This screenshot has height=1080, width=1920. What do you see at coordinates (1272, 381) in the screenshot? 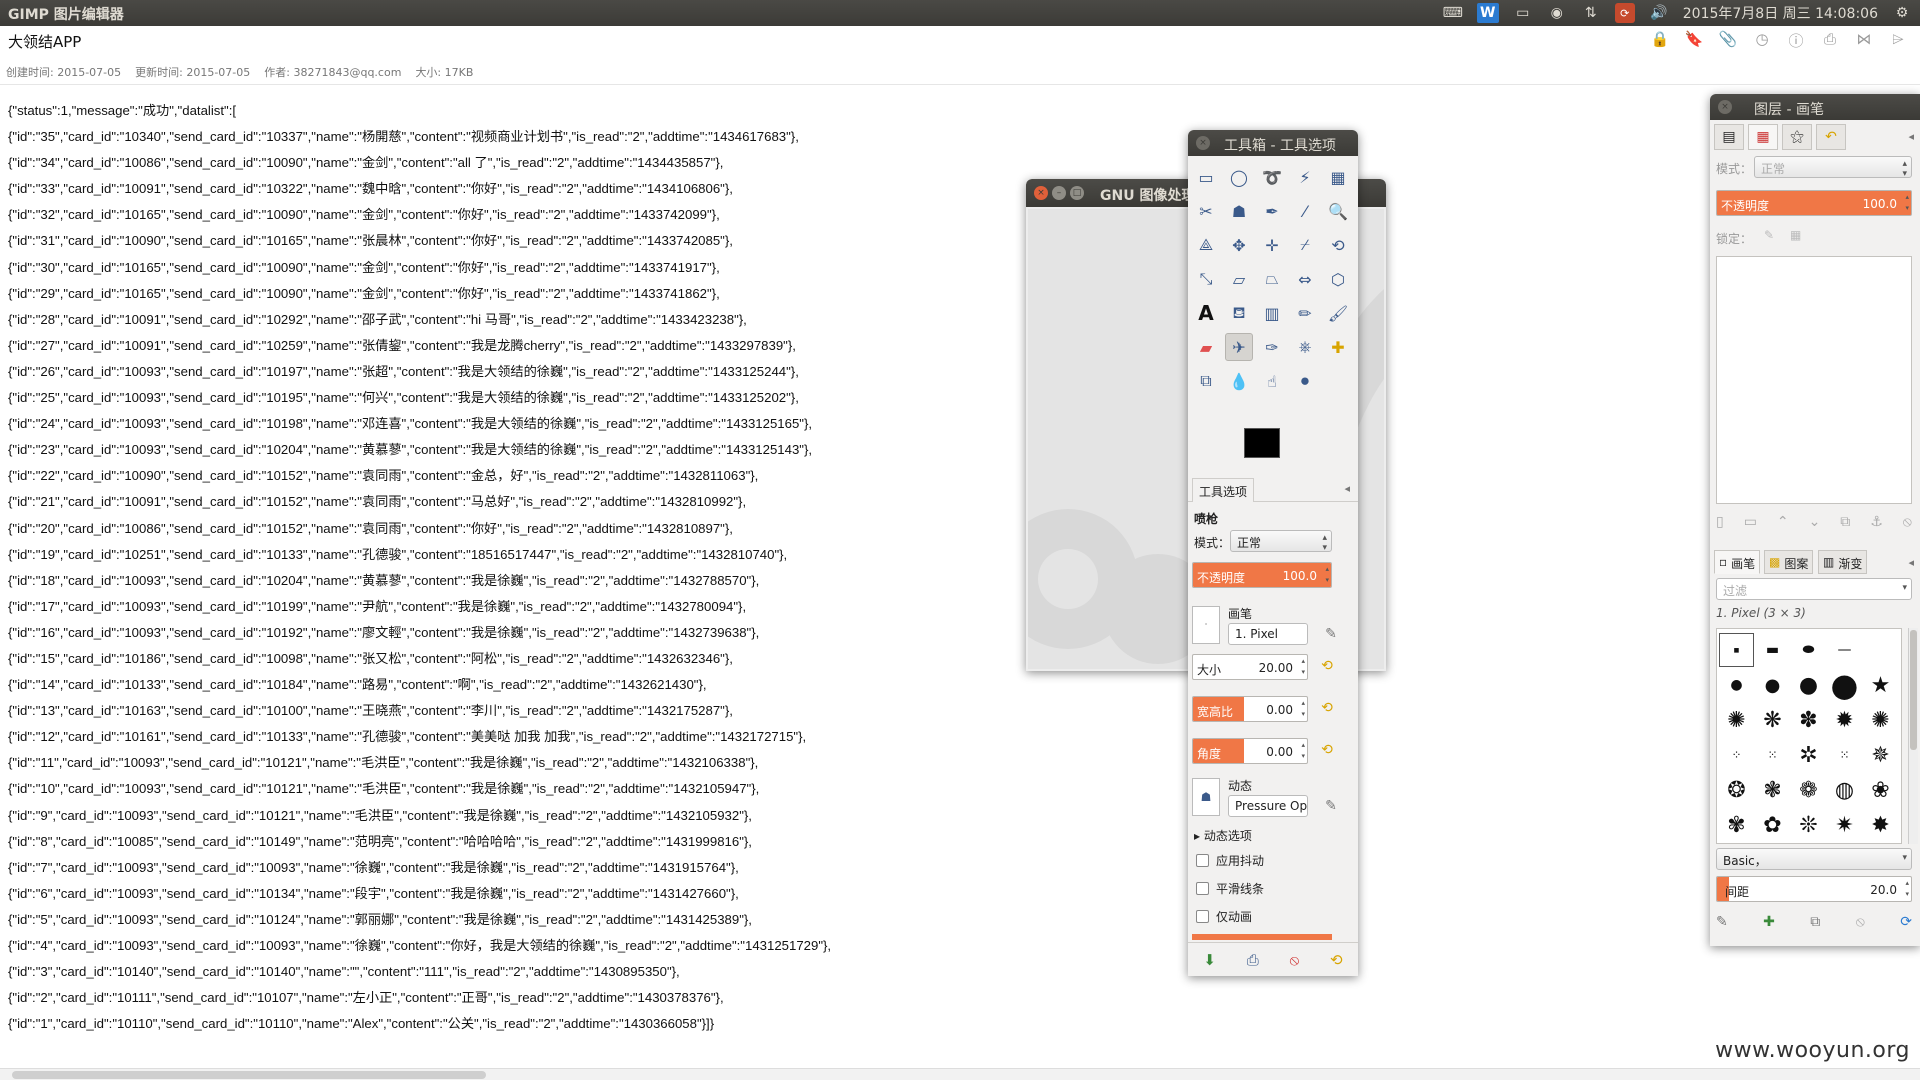
I see `smudge-icon: ☝` at bounding box center [1272, 381].